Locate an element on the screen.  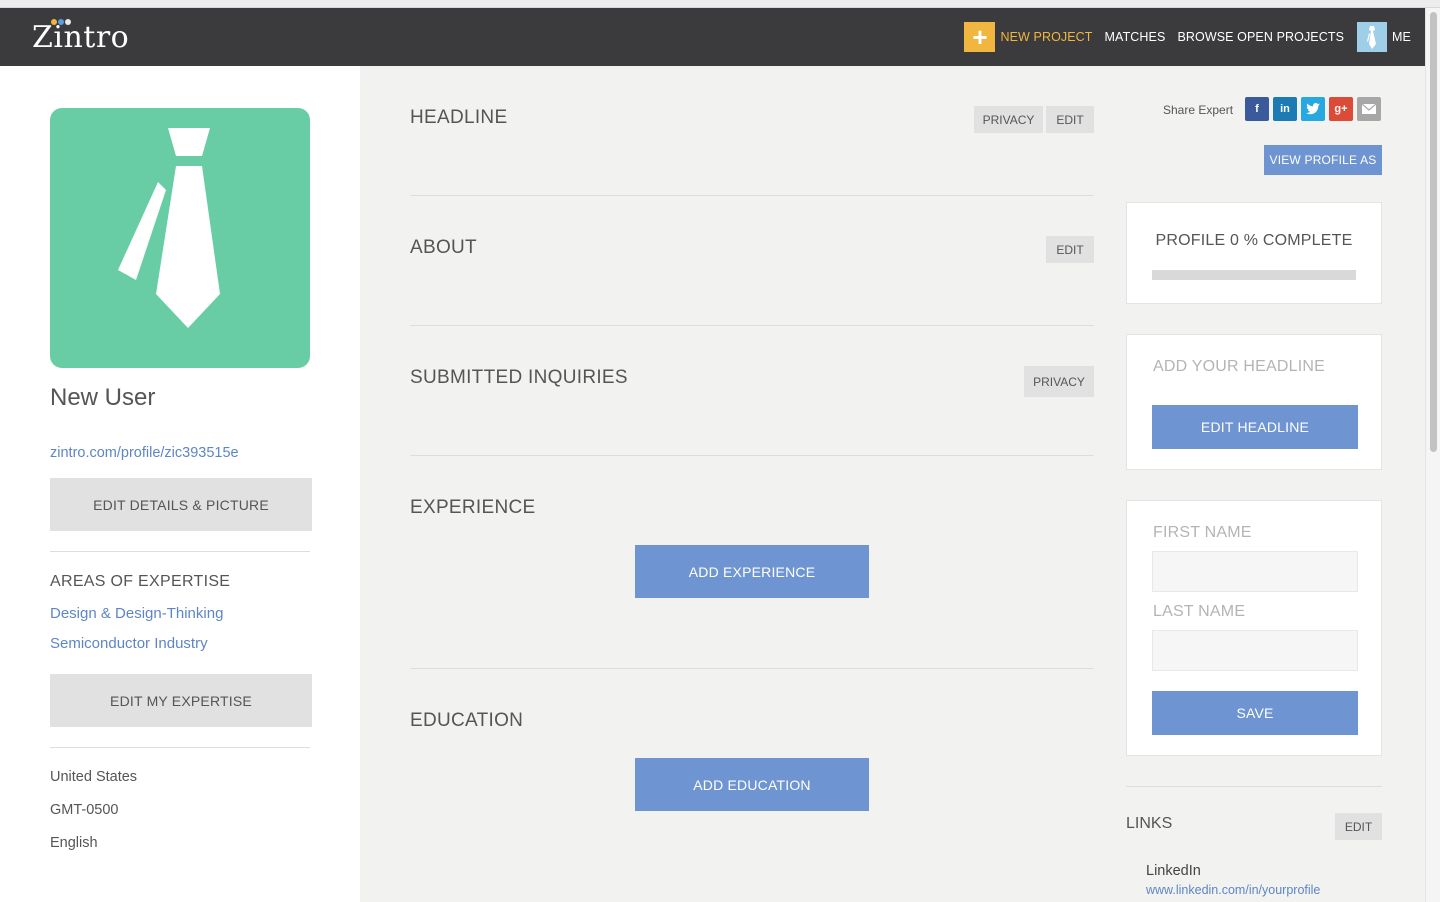
add-education-button: ADD EDUCATION is located at coordinates (752, 784).